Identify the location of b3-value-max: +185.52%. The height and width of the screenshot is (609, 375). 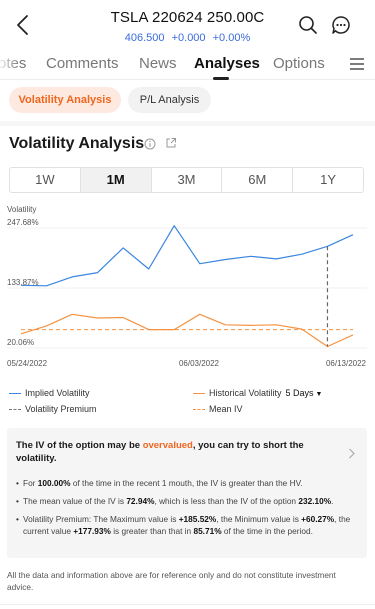
(197, 519).